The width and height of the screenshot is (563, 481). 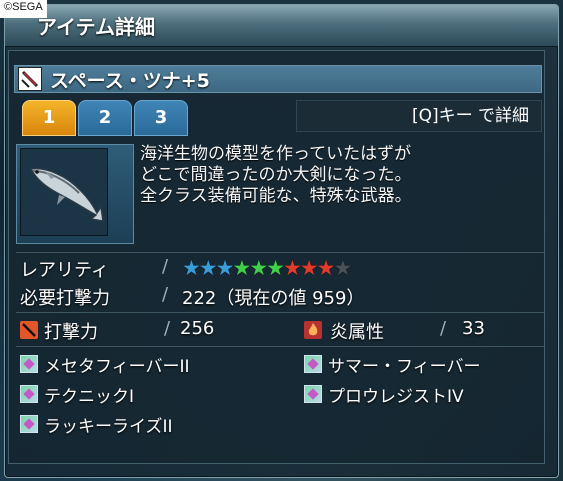 What do you see at coordinates (276, 154) in the screenshot?
I see `description-line: 海洋生物の模型を作っていたはずが` at bounding box center [276, 154].